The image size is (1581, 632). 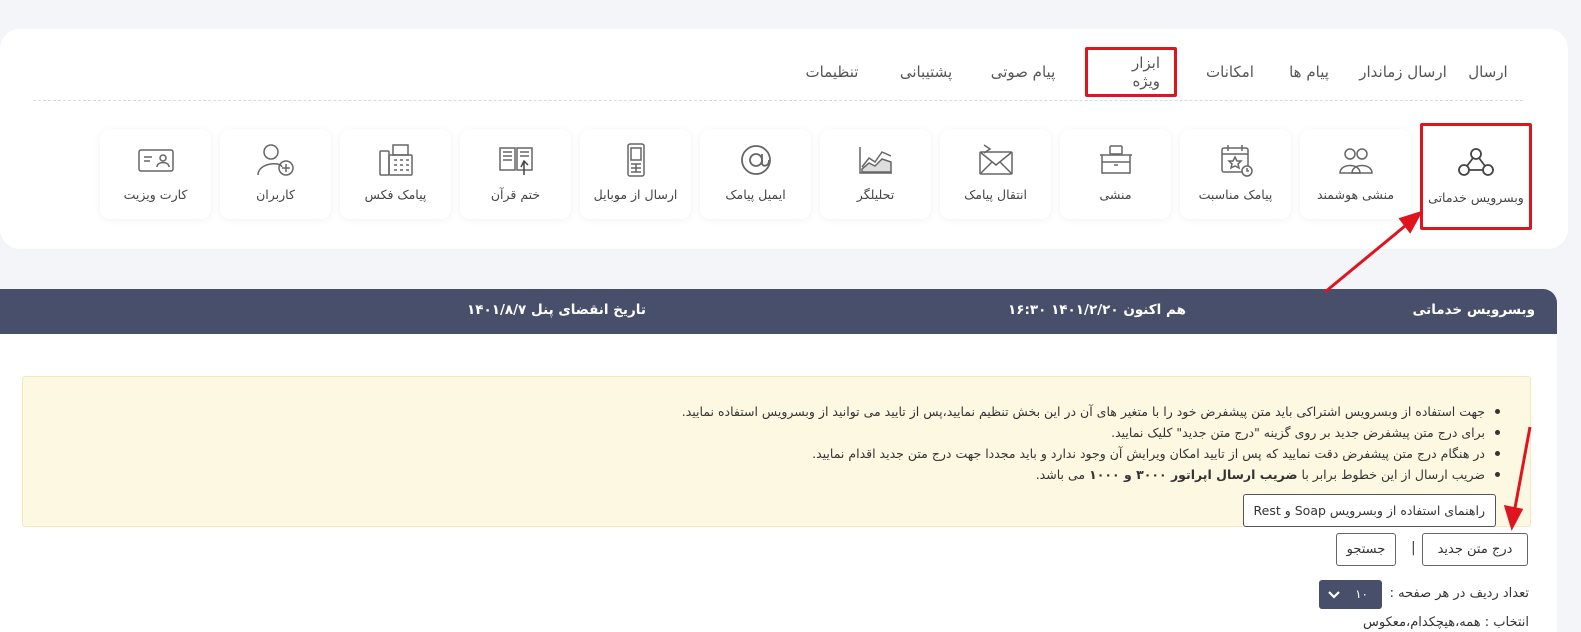 What do you see at coordinates (155, 194) in the screenshot?
I see `tile-label: کارت ویزیت` at bounding box center [155, 194].